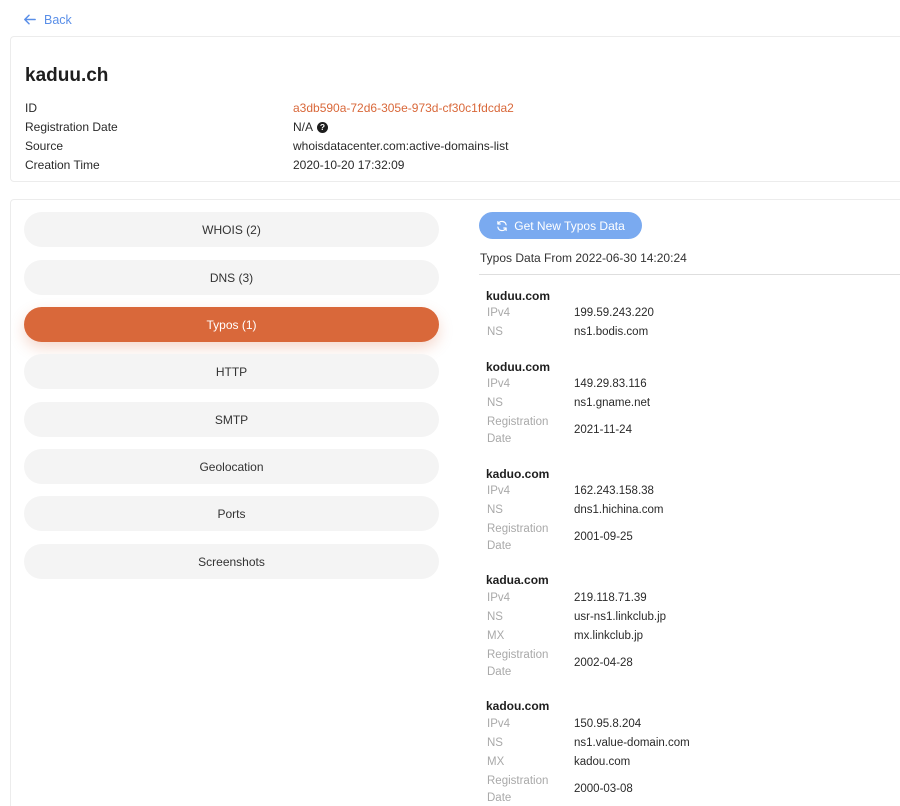  Describe the element at coordinates (31, 108) in the screenshot. I see `meta-key: ID` at that location.